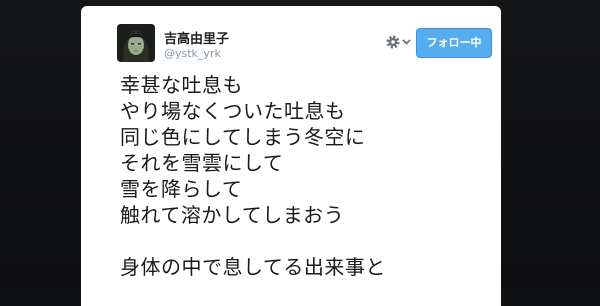  I want to click on author-display-name: 吉高由里子, so click(196, 37).